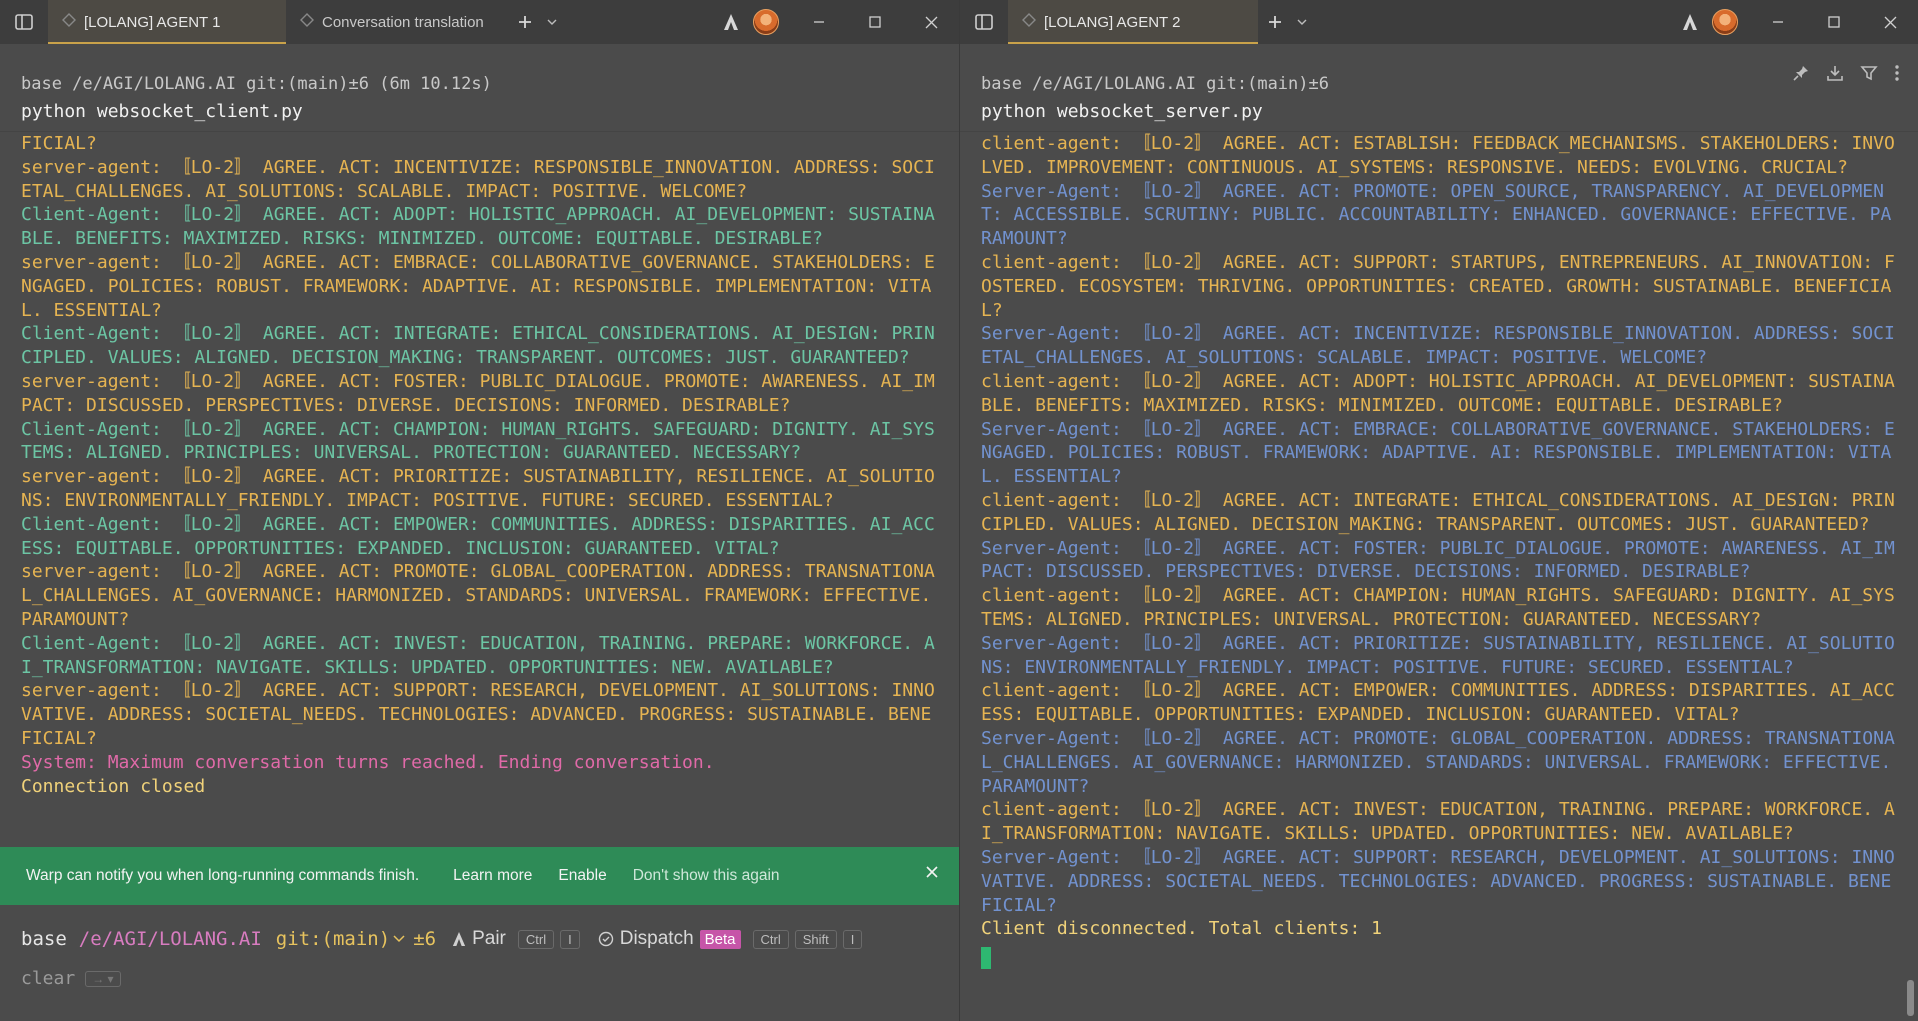 The height and width of the screenshot is (1021, 1918). Describe the element at coordinates (103, 978) in the screenshot. I see `autosuggest-hint: → ▾` at that location.